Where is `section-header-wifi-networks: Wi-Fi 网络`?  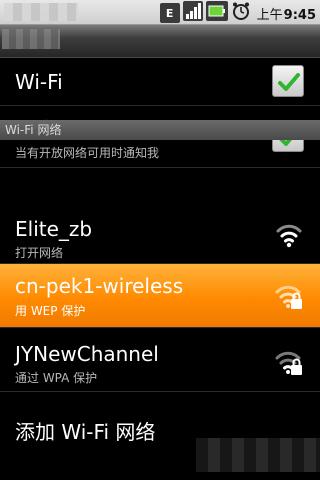
section-header-wifi-networks: Wi-Fi 网络 is located at coordinates (160, 130).